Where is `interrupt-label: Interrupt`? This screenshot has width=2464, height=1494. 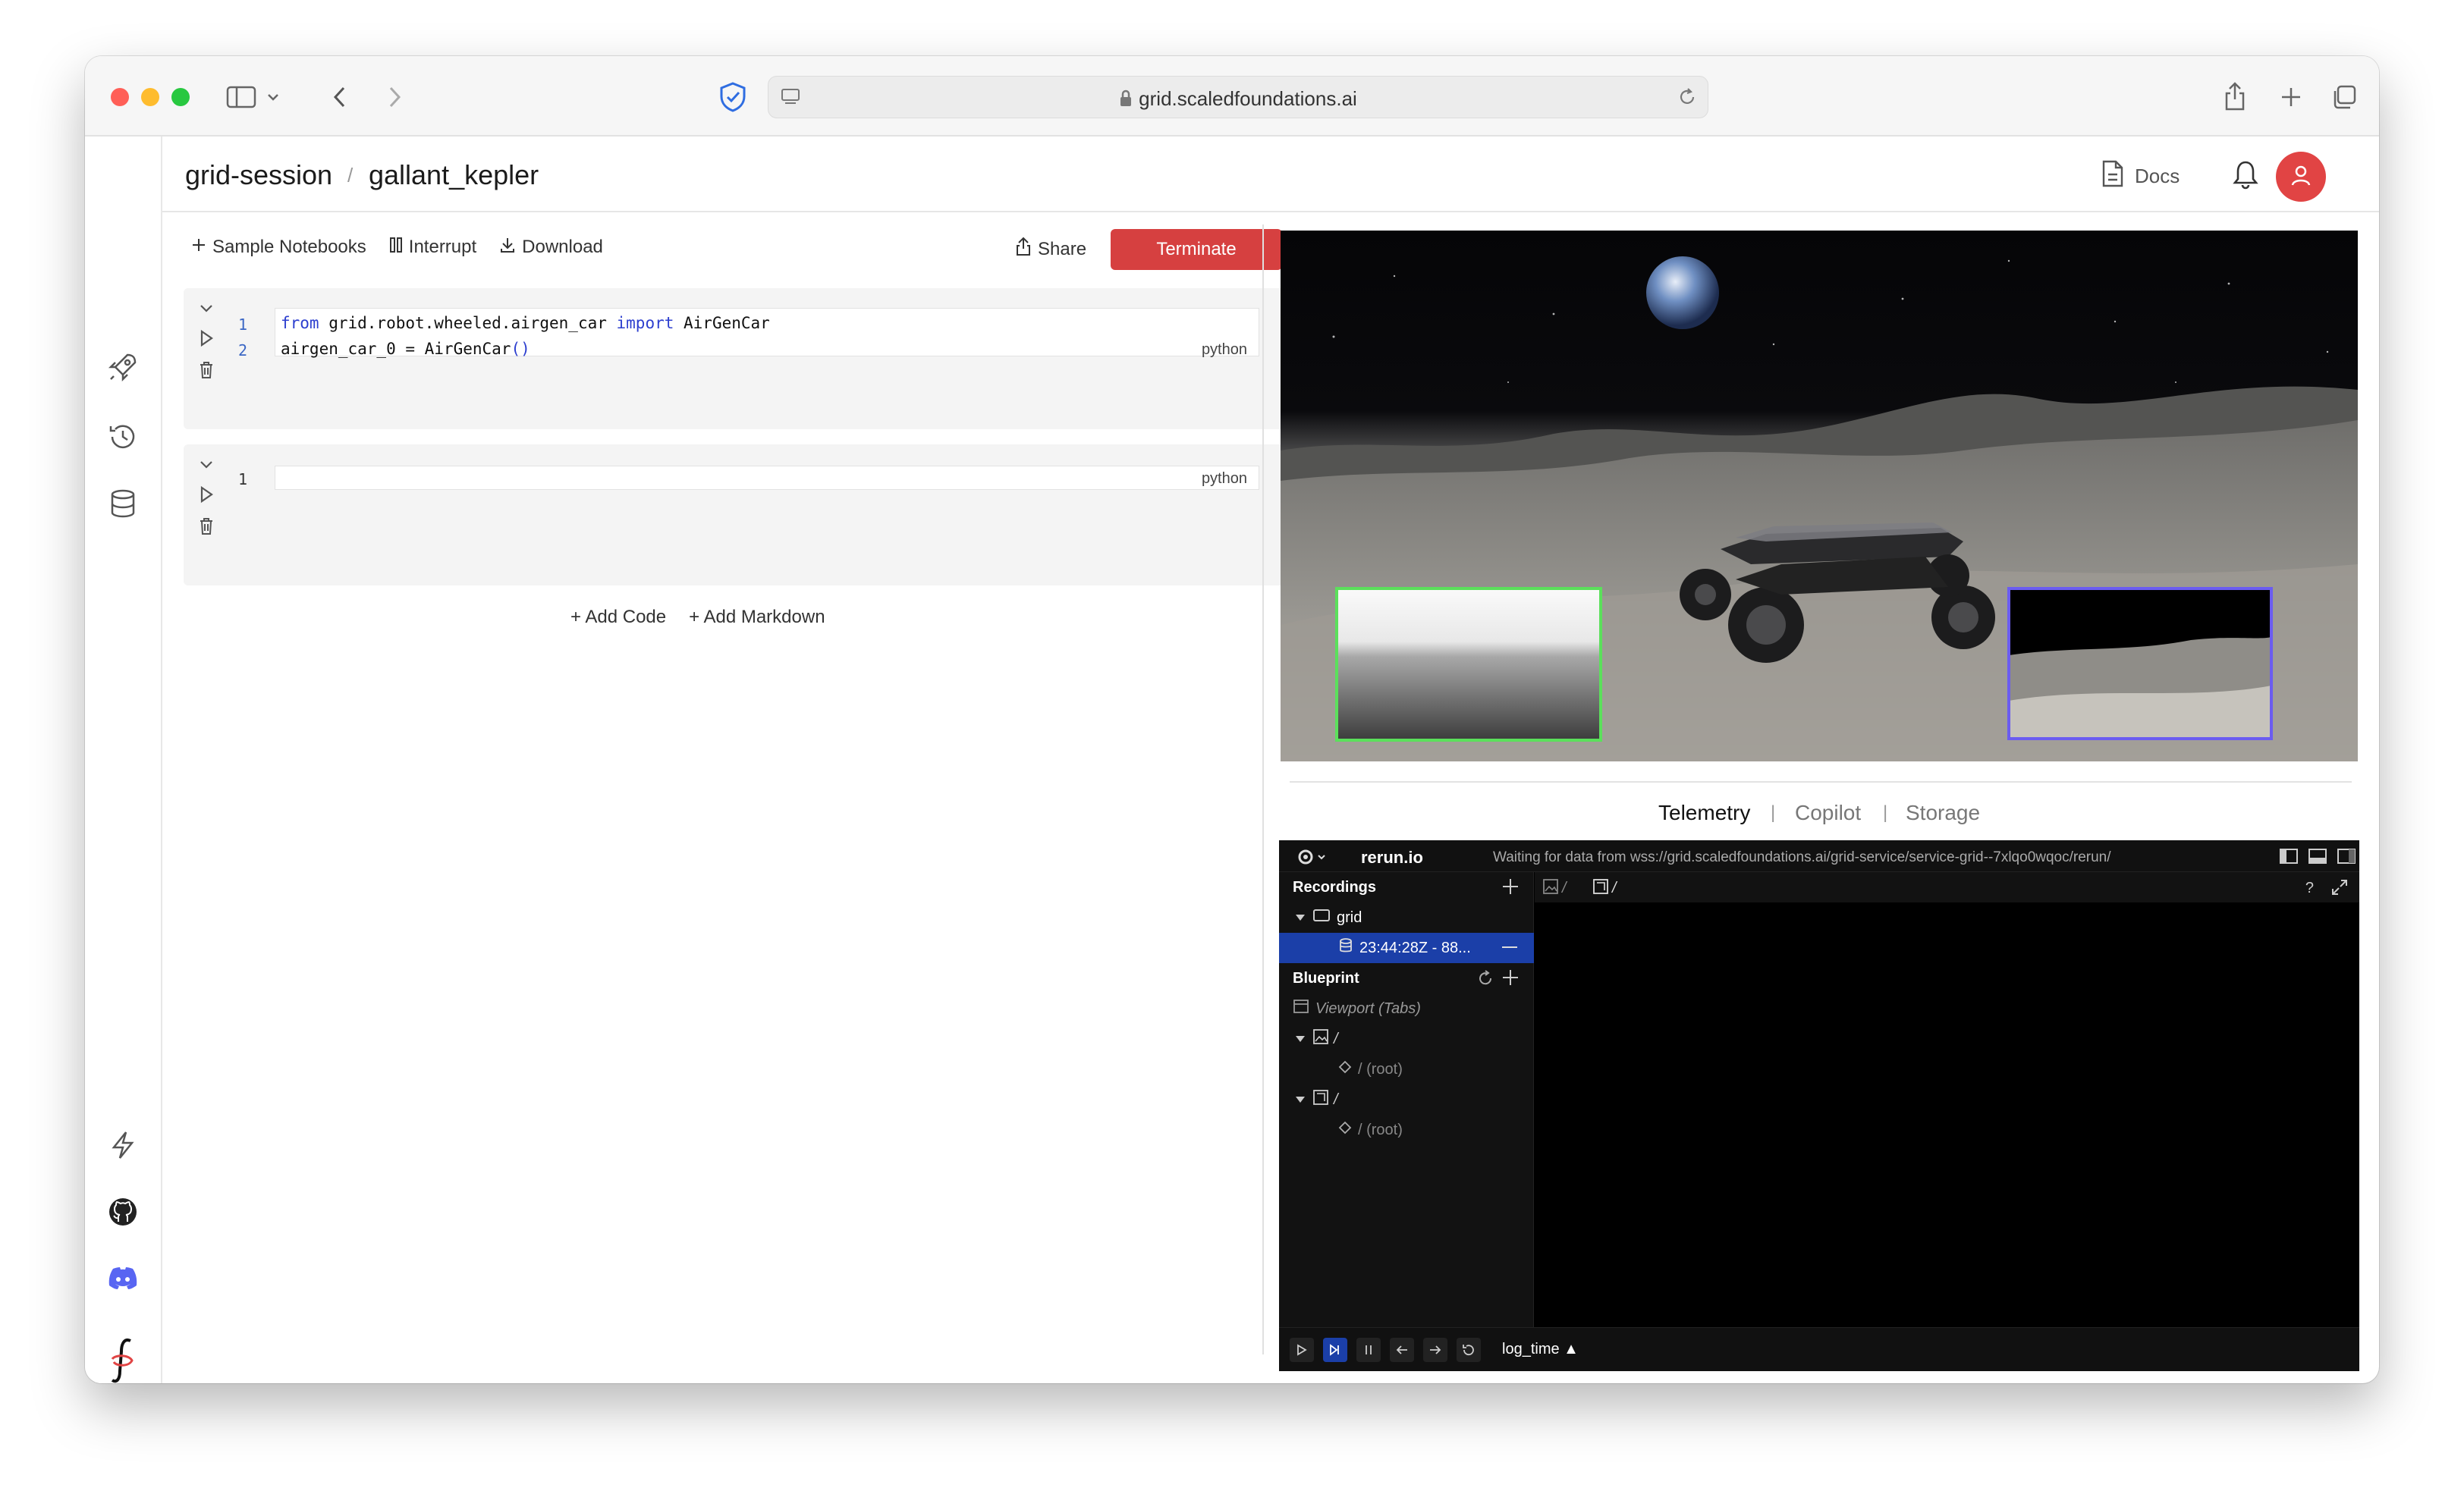 interrupt-label: Interrupt is located at coordinates (442, 247).